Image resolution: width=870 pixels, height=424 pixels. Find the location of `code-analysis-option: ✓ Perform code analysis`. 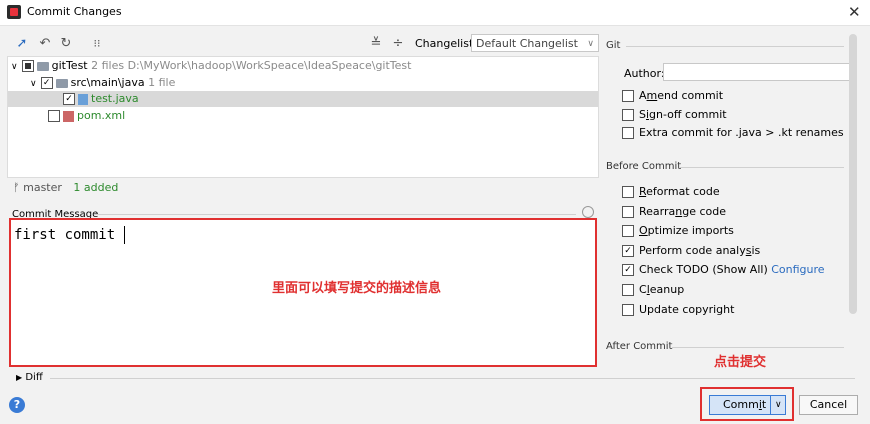

code-analysis-option: ✓ Perform code analysis is located at coordinates (691, 250).